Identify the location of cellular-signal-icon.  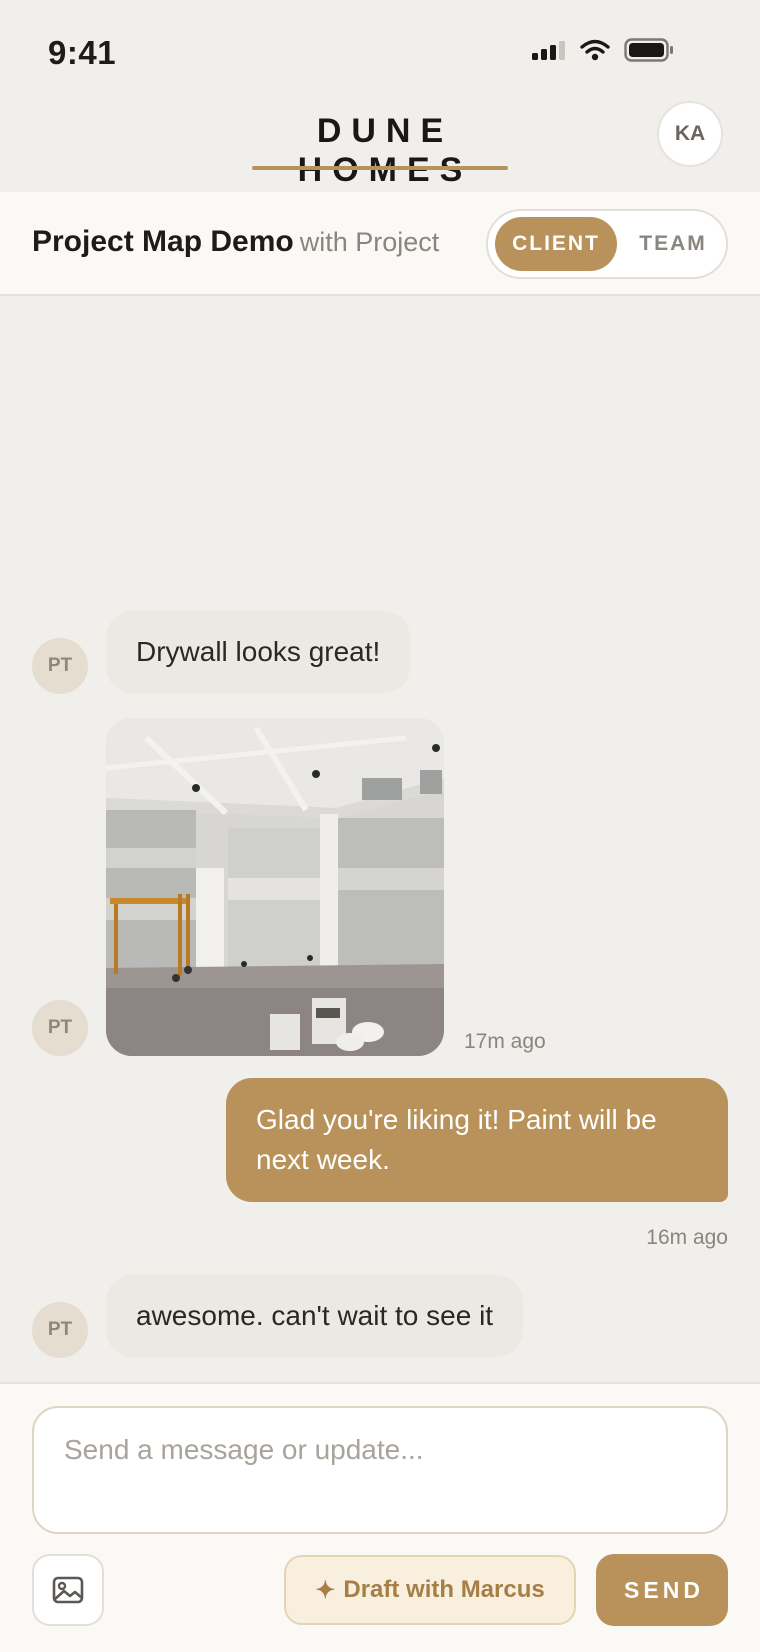
(548, 50).